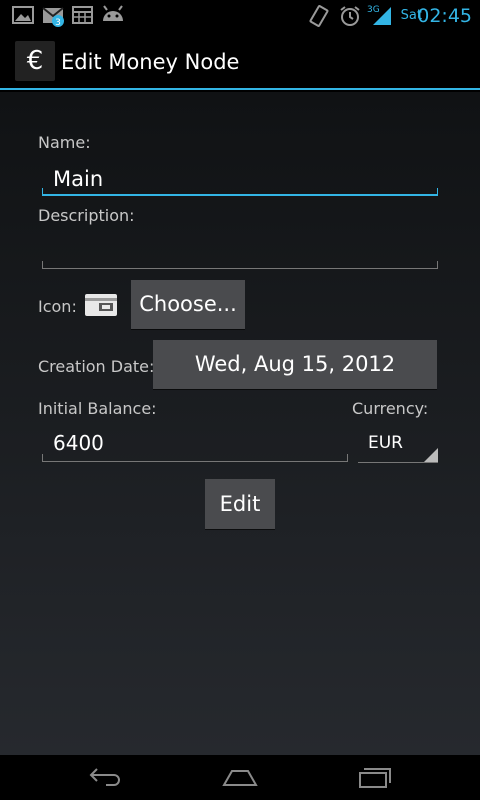 The height and width of the screenshot is (800, 480). Describe the element at coordinates (54, 18) in the screenshot. I see `gmail-icon: 3` at that location.